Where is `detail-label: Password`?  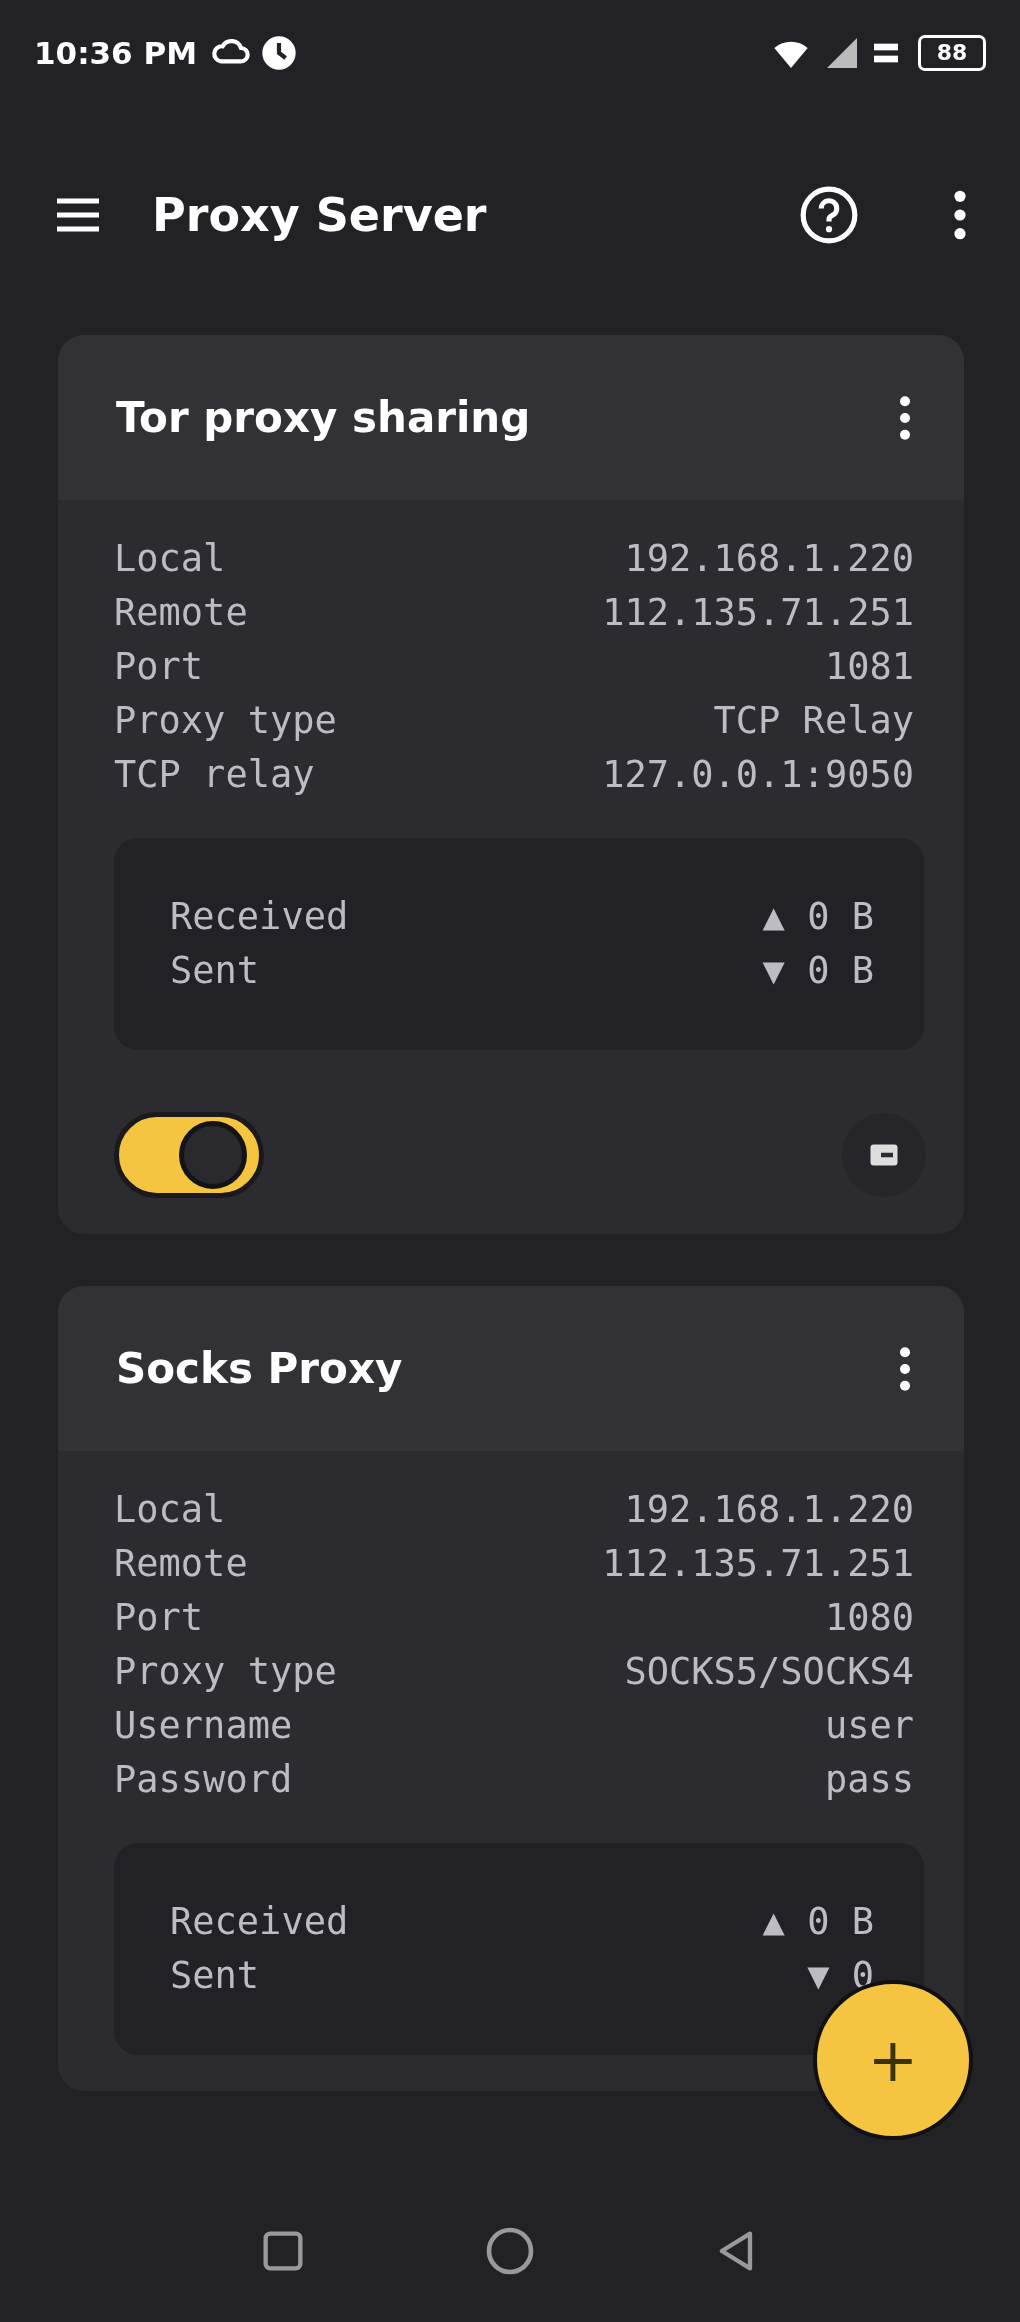
detail-label: Password is located at coordinates (203, 1780).